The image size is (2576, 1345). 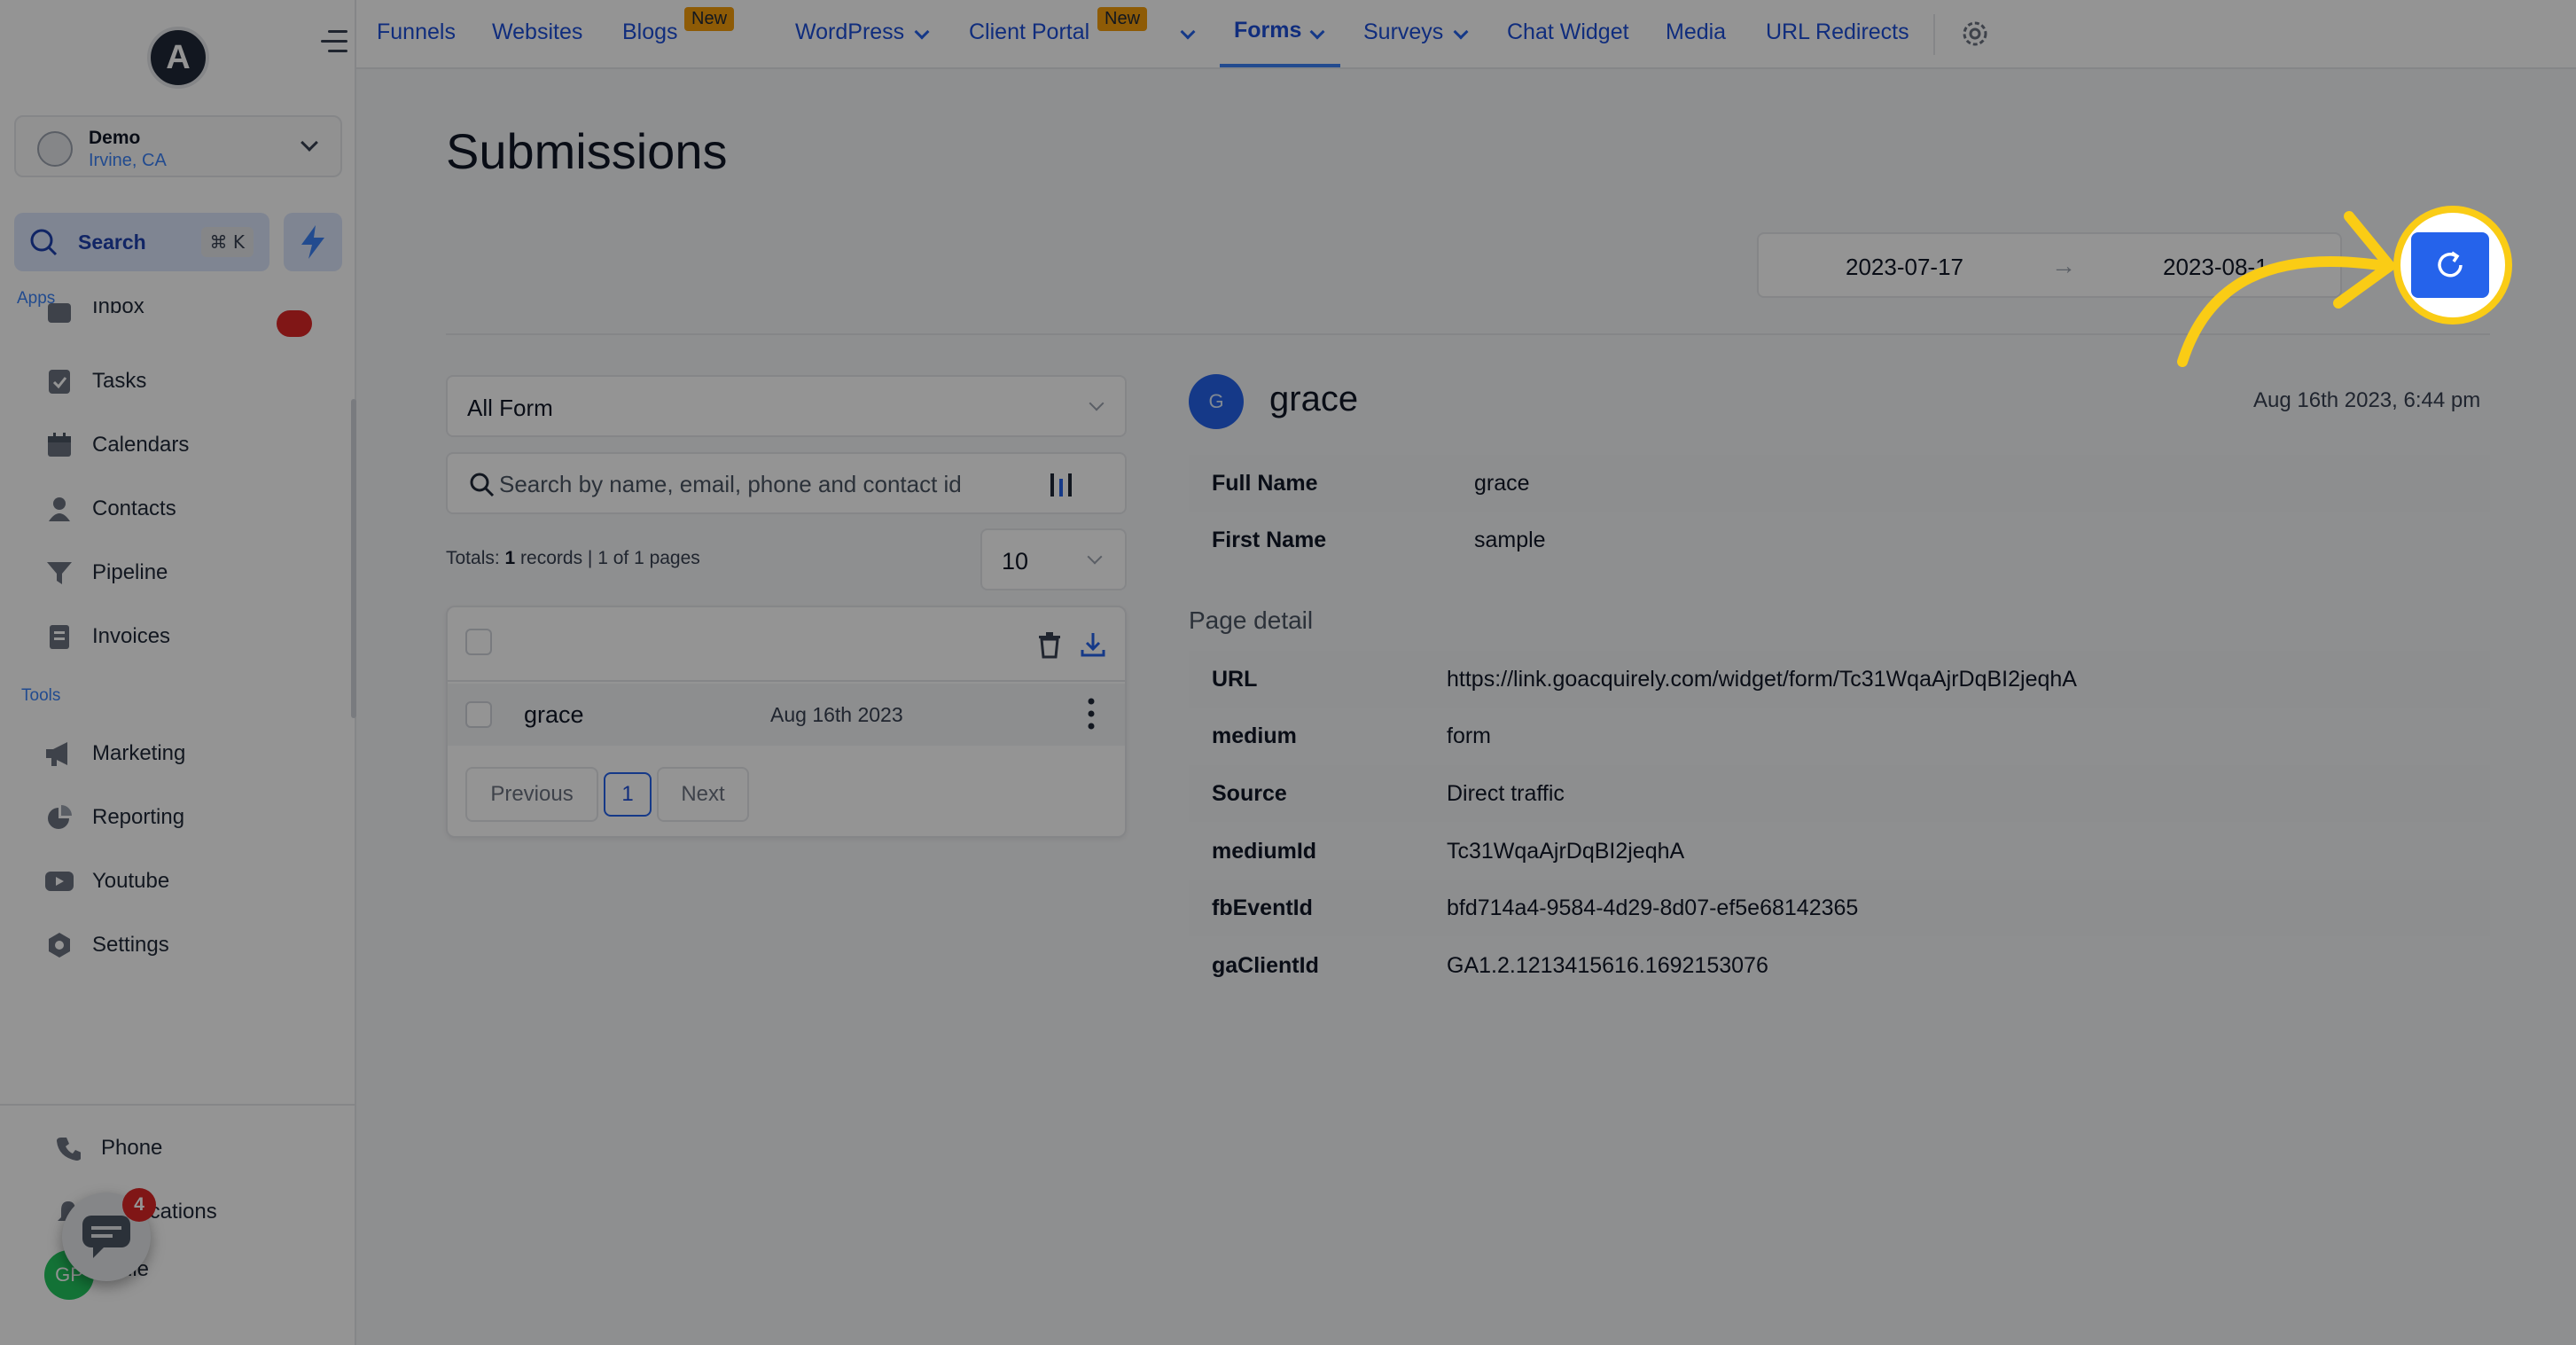 I want to click on next-page-button: Next, so click(x=703, y=794).